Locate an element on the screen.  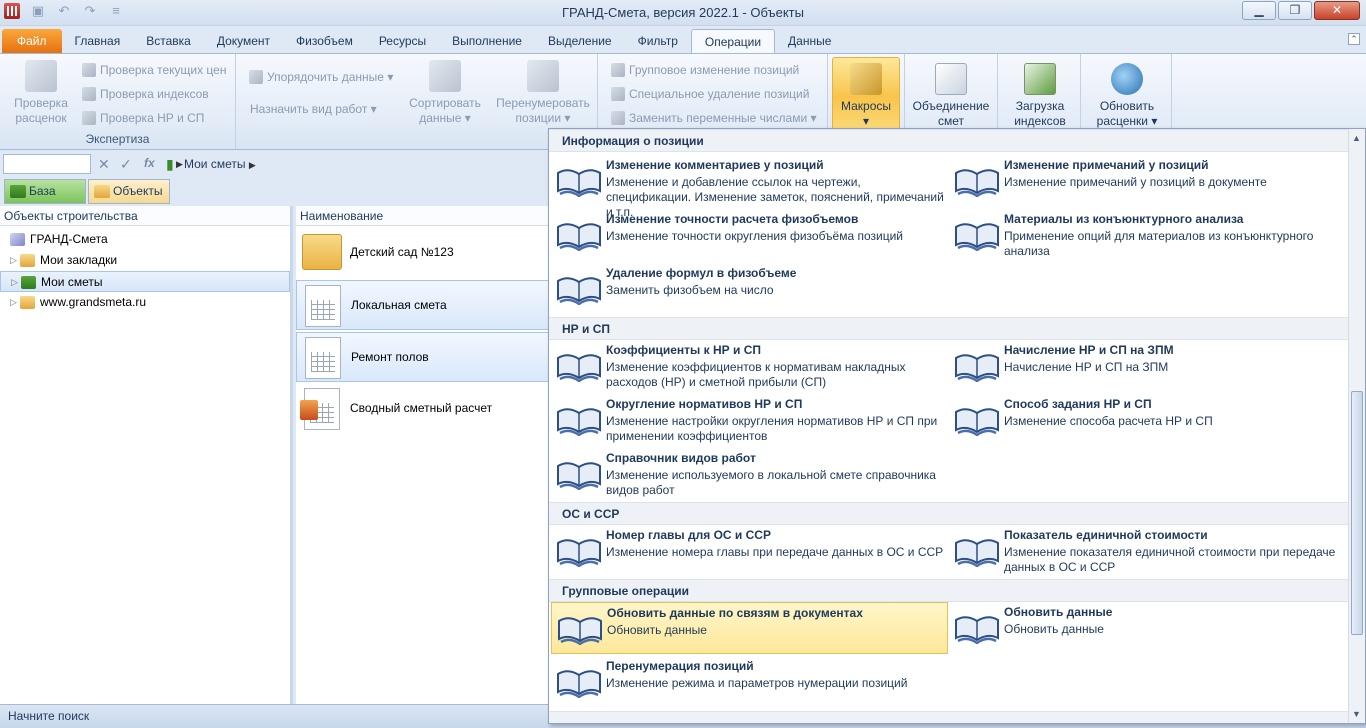
check-nr-sp-button: Проверка НР и СП is located at coordinates (143, 118).